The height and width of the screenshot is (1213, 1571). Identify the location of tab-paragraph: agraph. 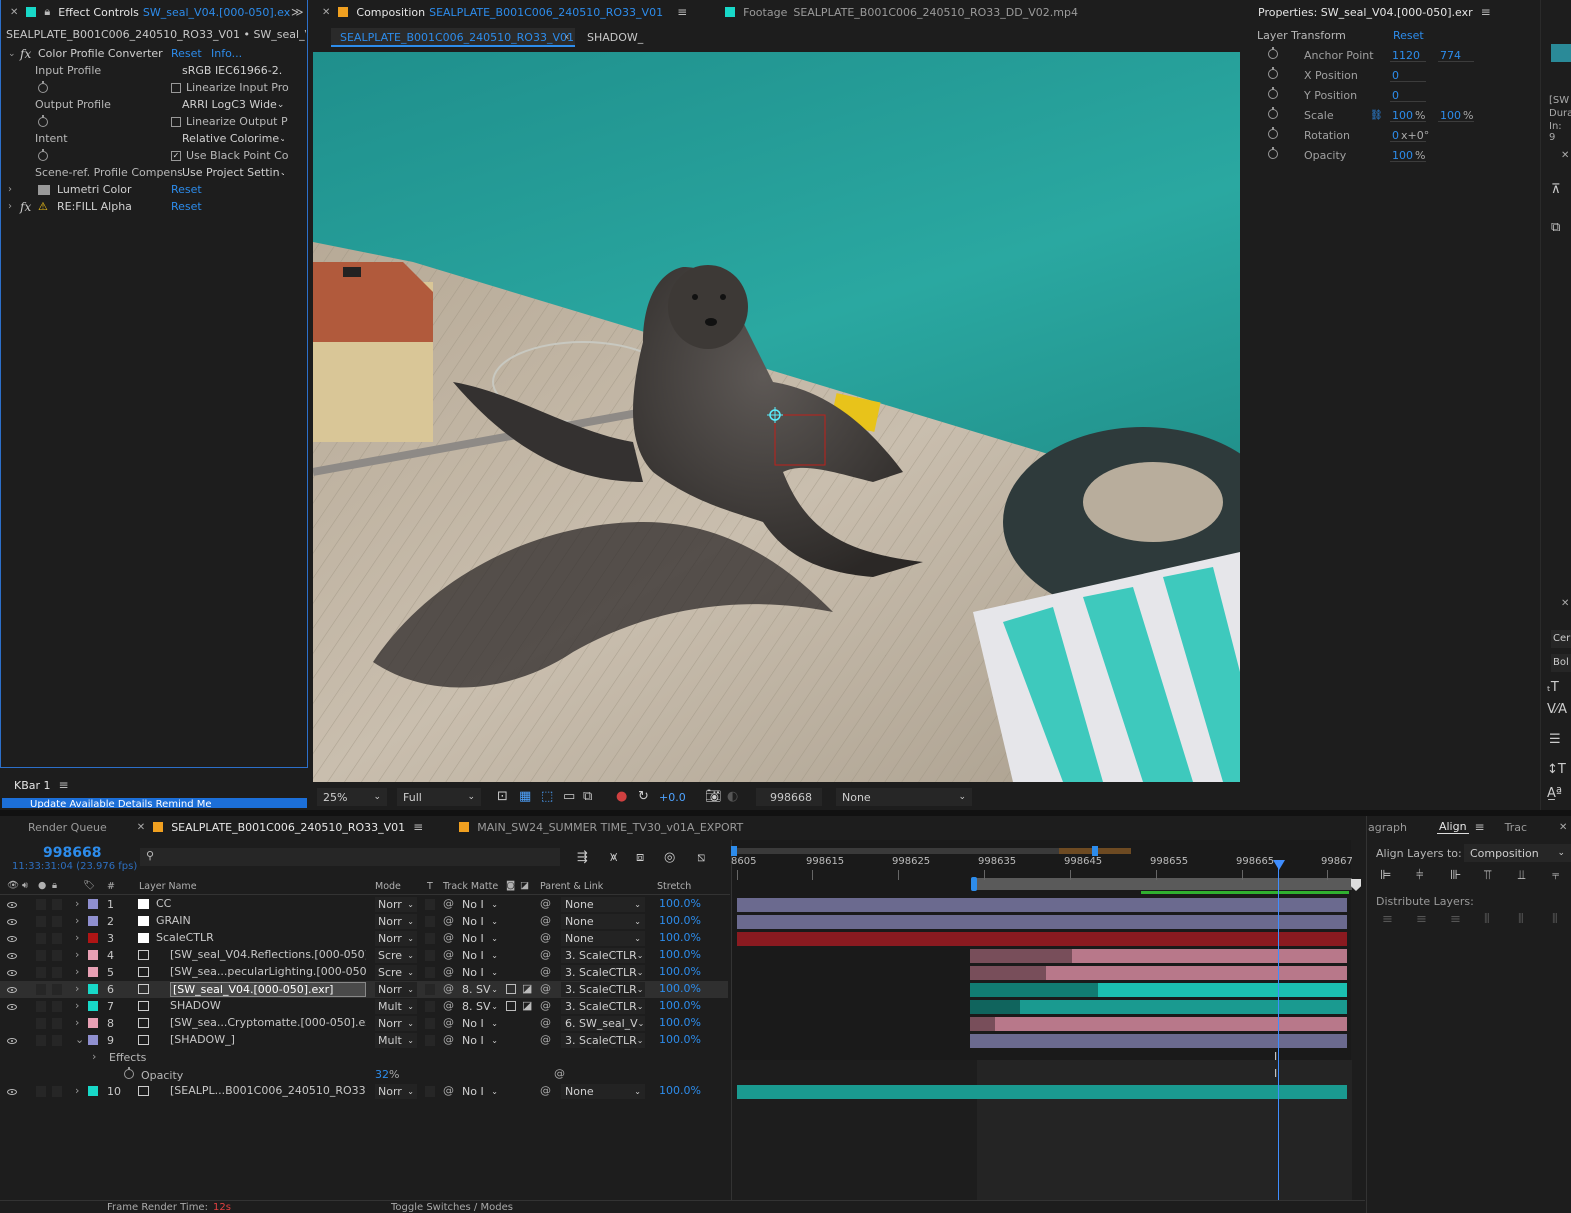
(1390, 827).